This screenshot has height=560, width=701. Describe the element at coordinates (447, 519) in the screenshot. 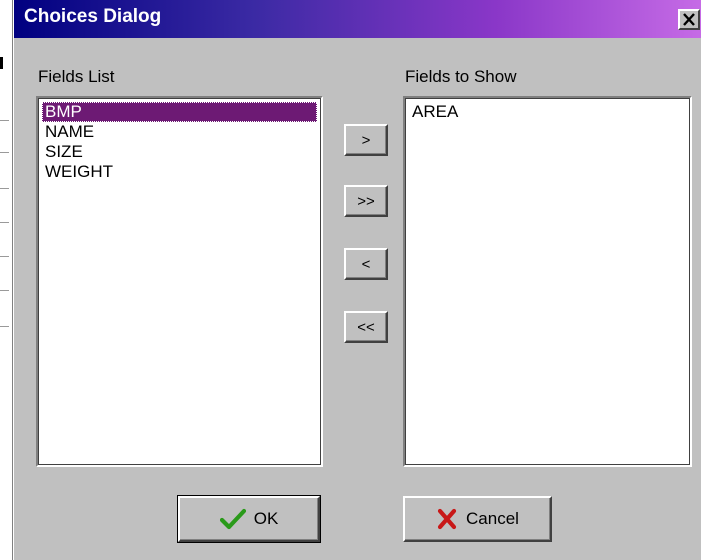

I see `x-mark-icon` at that location.